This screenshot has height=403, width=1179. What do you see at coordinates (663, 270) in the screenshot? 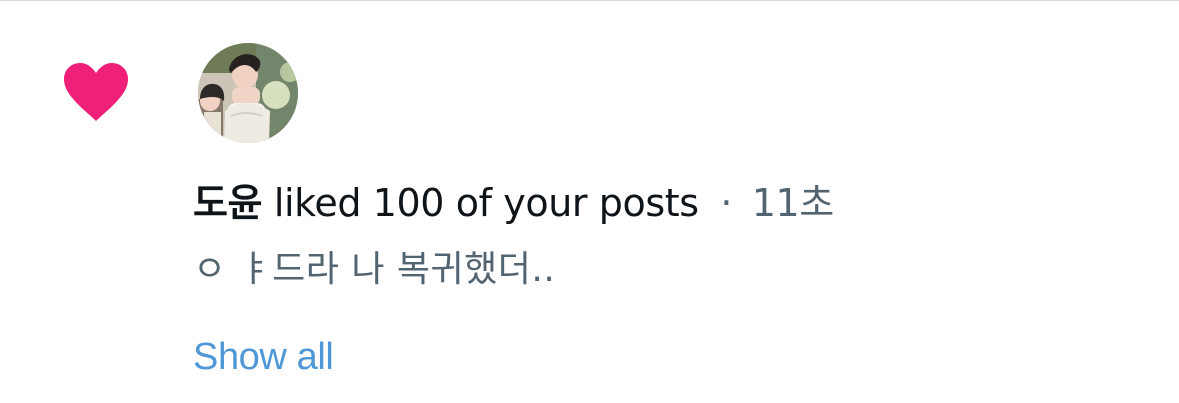
I see `post-snippet: ㅇ ㅑ드라 나 복귀했더..` at bounding box center [663, 270].